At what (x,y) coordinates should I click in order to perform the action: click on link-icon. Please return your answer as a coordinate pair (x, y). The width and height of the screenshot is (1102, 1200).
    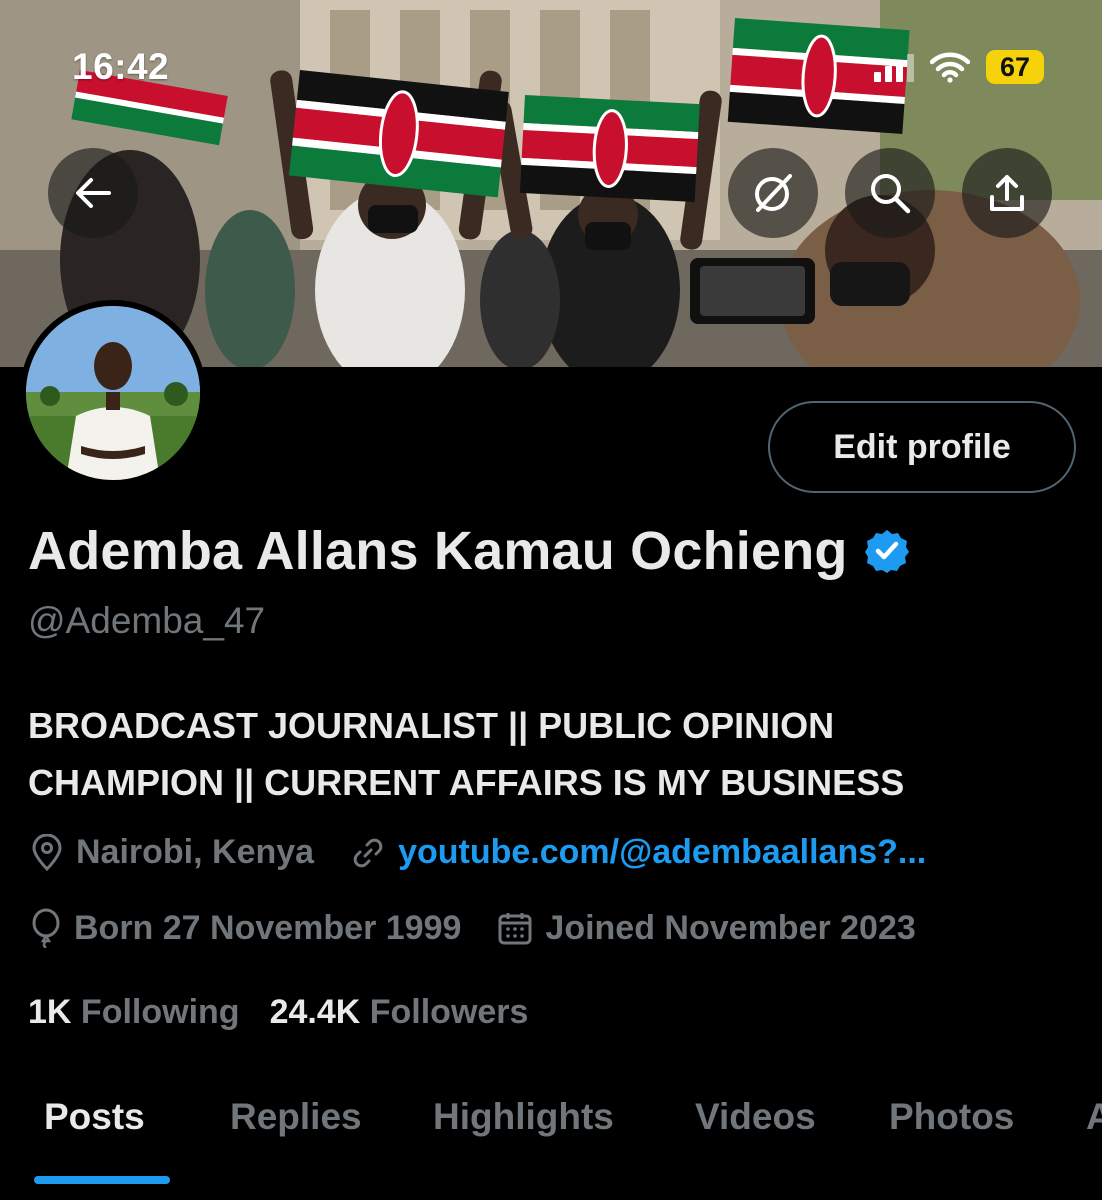
    Looking at the image, I should click on (368, 852).